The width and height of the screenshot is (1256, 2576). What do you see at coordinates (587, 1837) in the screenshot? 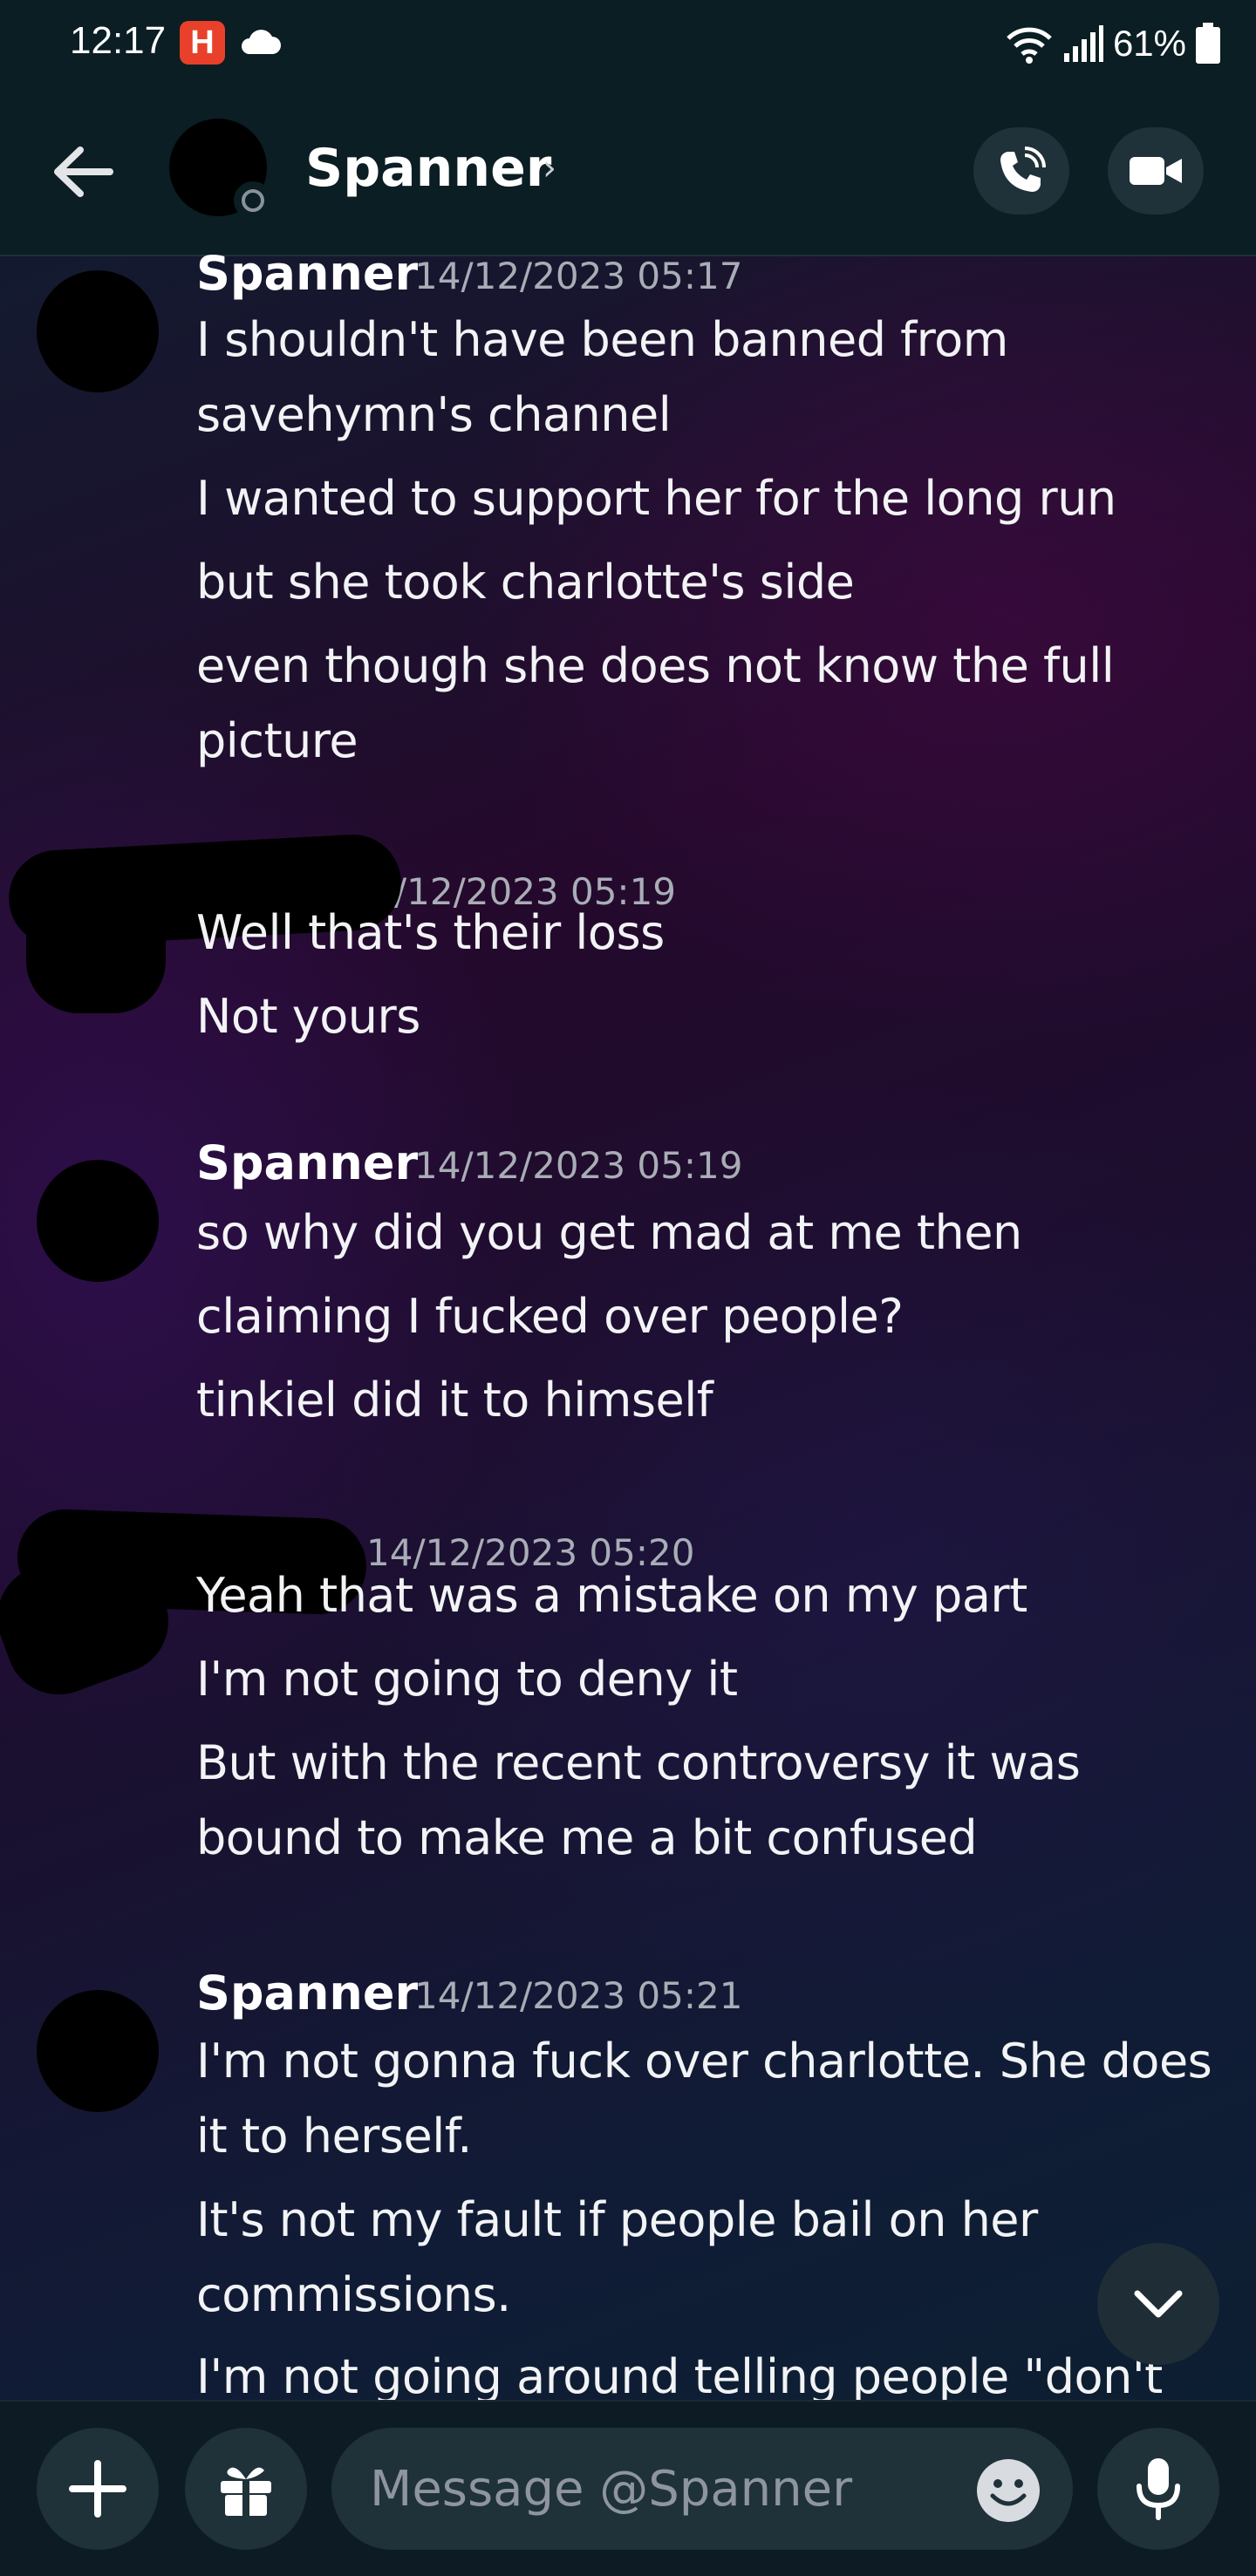
I see `message-text: bound to make me a bit confused` at bounding box center [587, 1837].